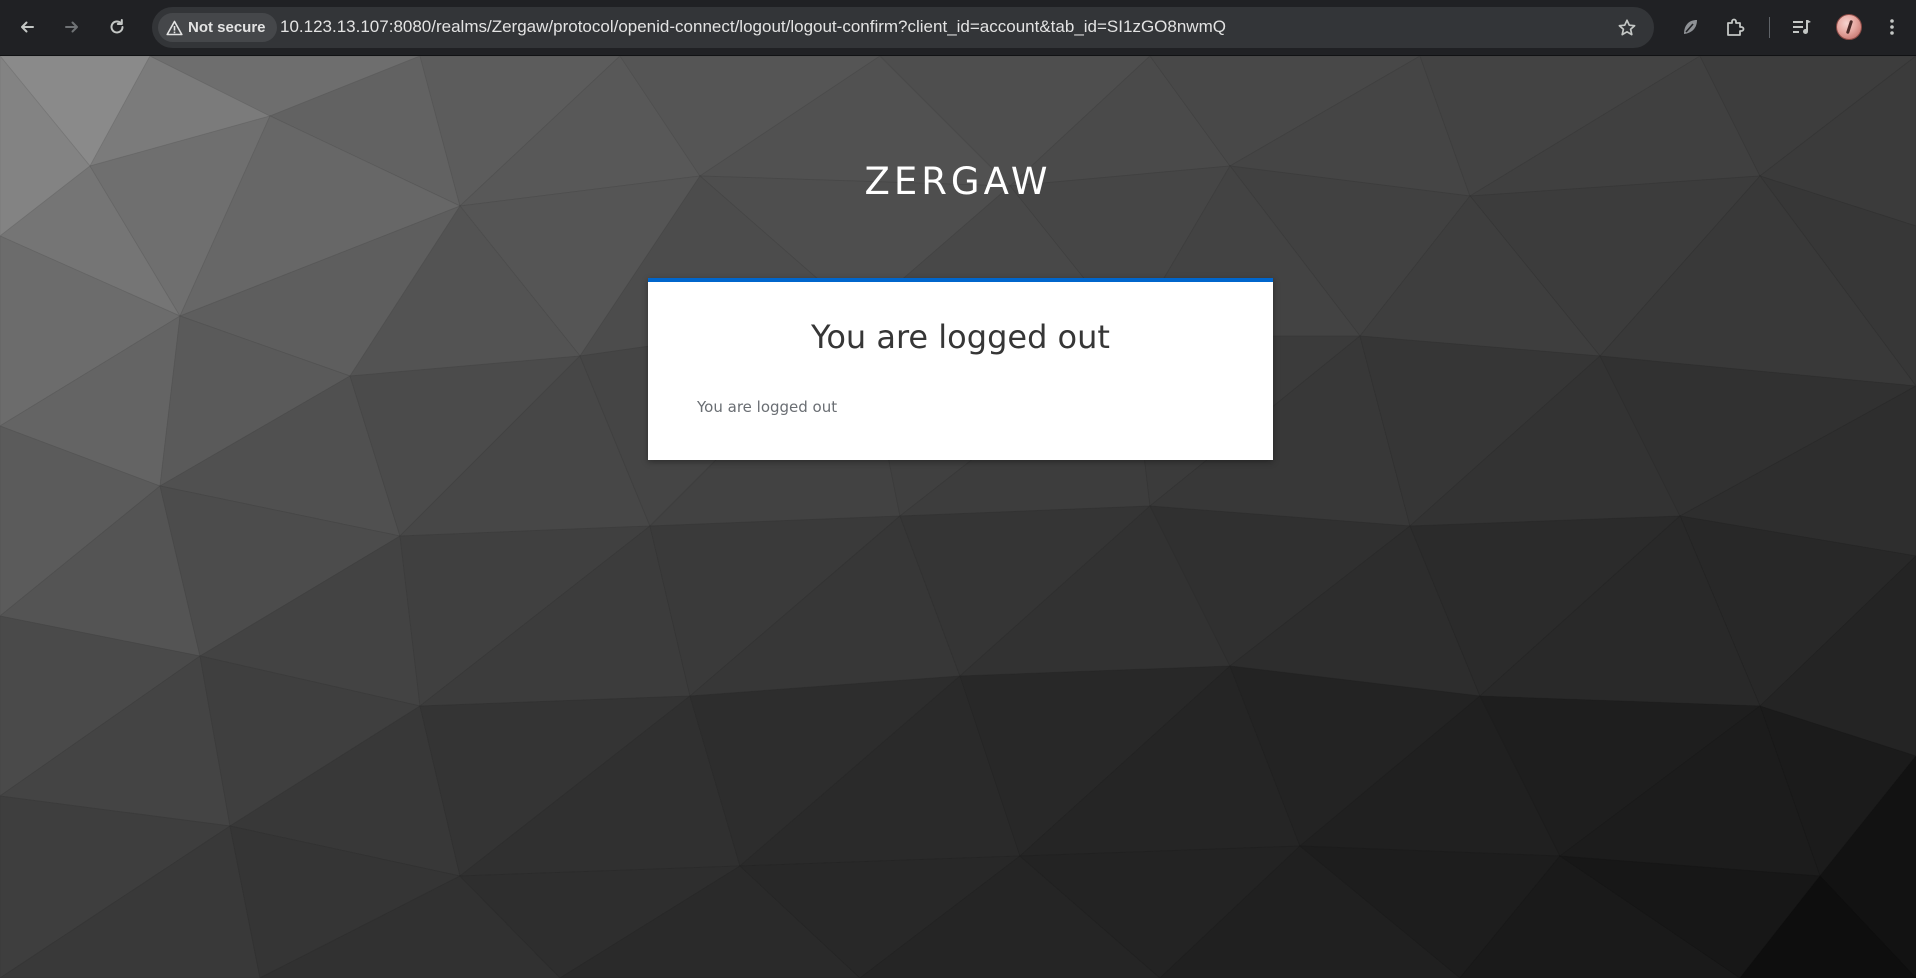 This screenshot has height=978, width=1916. I want to click on media-controls-button, so click(1802, 27).